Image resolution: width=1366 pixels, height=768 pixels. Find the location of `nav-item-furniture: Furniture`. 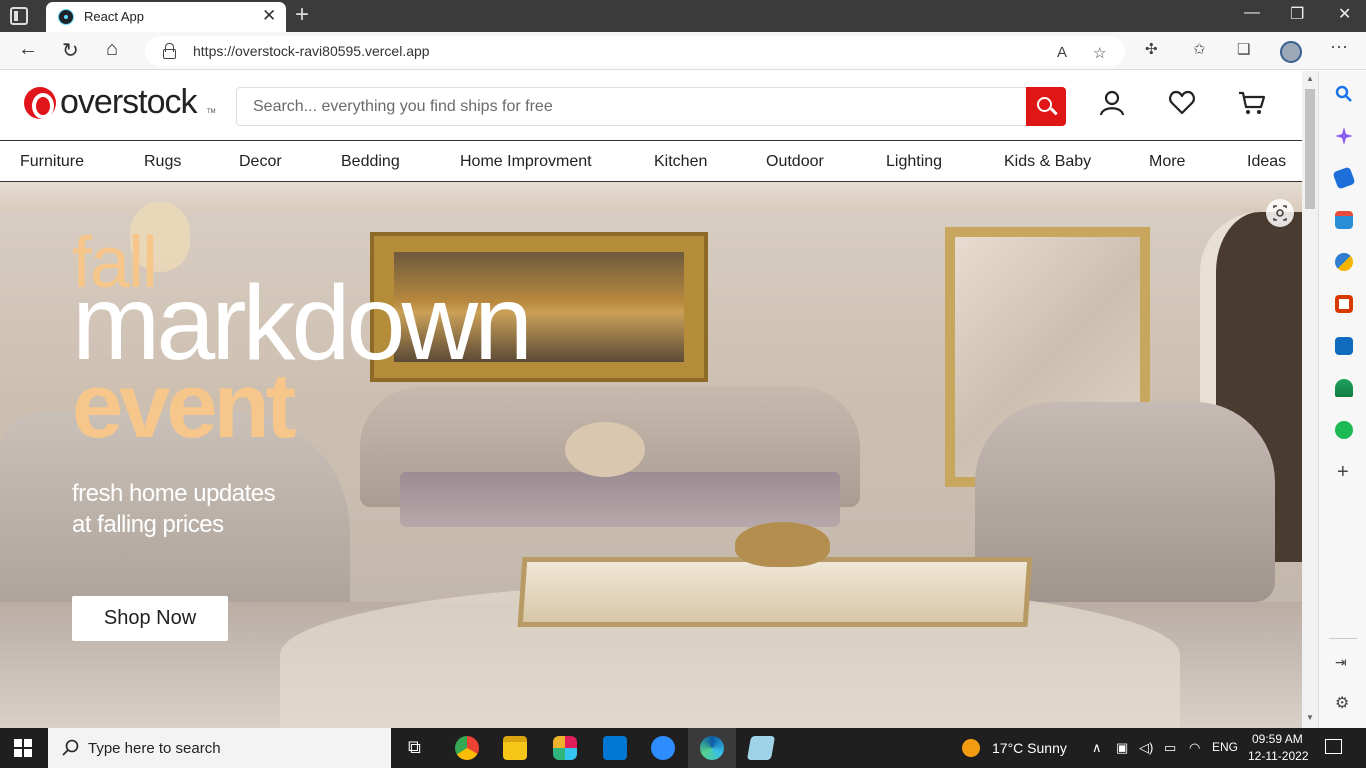

nav-item-furniture: Furniture is located at coordinates (52, 162).